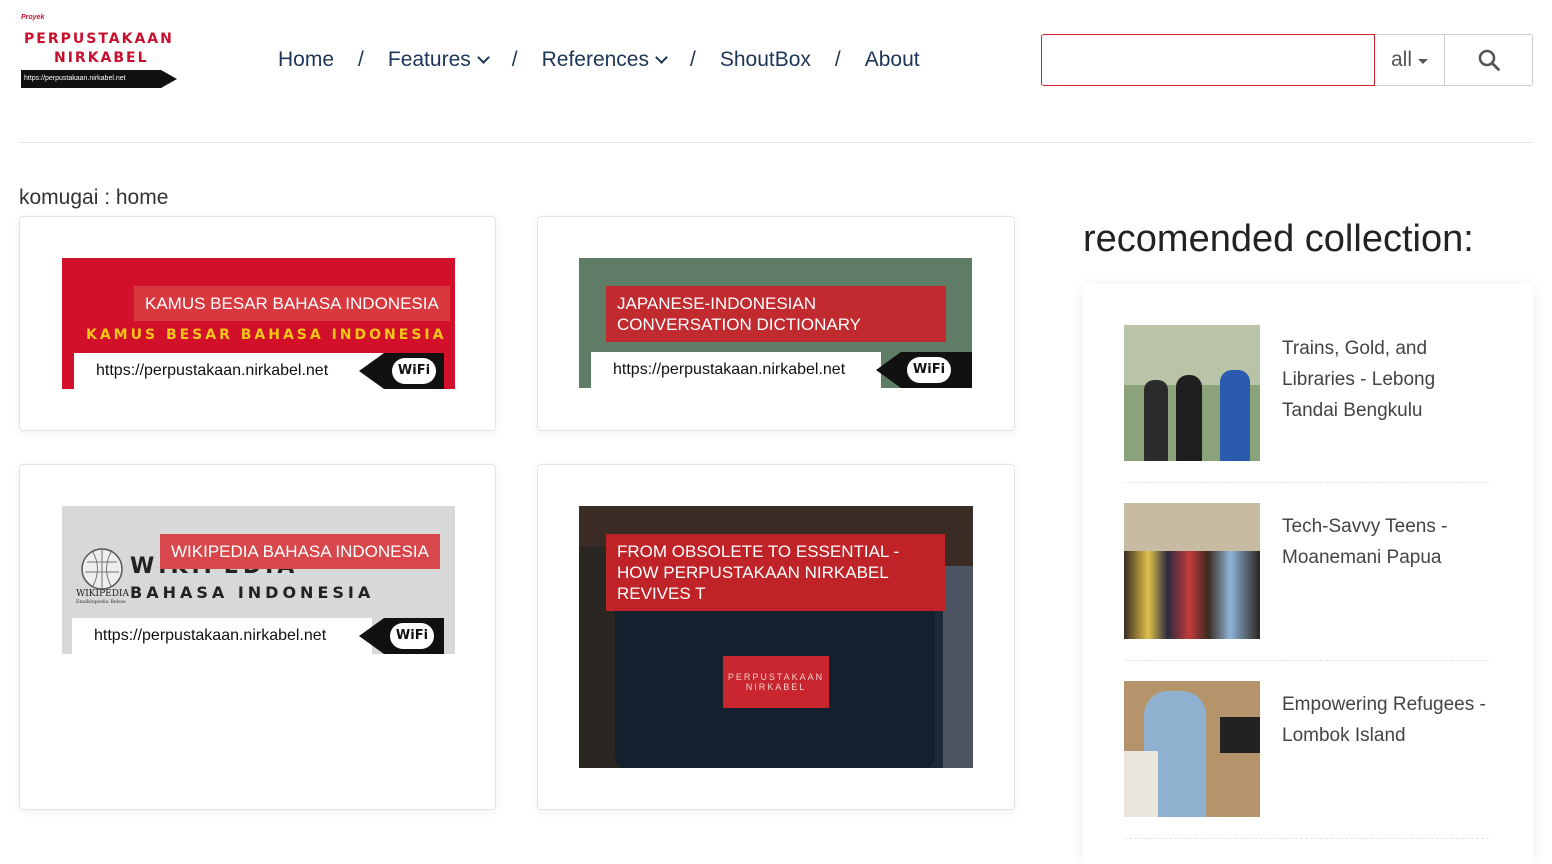  What do you see at coordinates (266, 335) in the screenshot?
I see `card-banner-text: KAMUS BESAR BAHASA INDONESIA` at bounding box center [266, 335].